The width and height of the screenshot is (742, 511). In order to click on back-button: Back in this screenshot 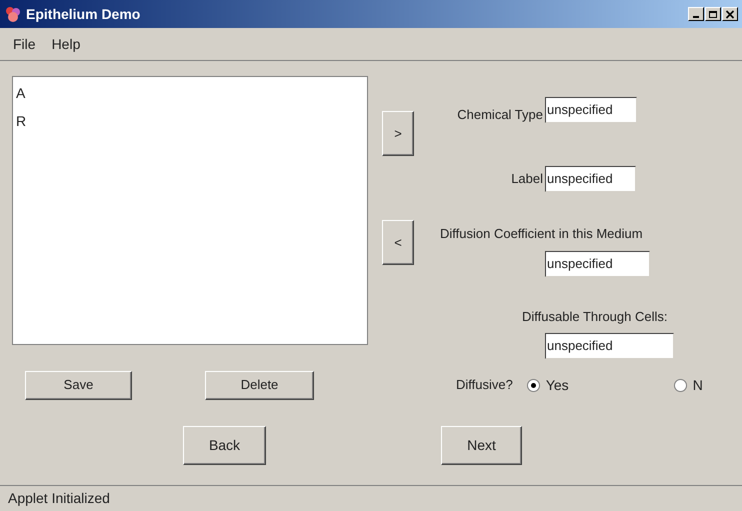, I will do `click(224, 445)`.